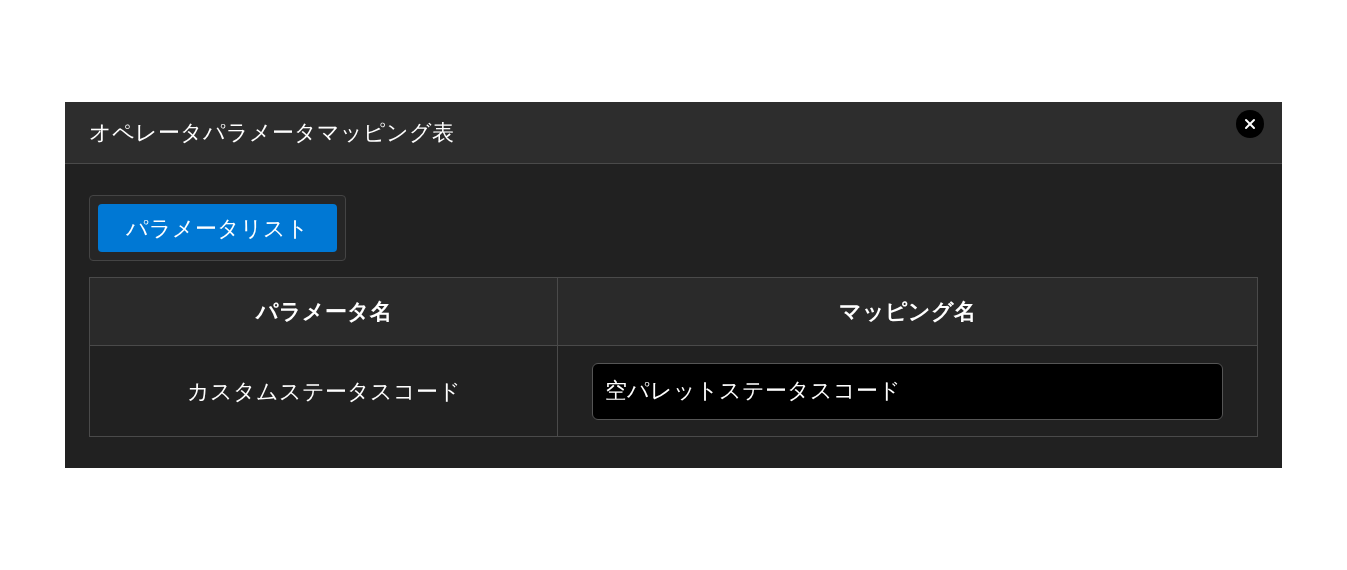 This screenshot has height=570, width=1347. I want to click on mapping-input-field: 空パレットステータスコード, so click(907, 391).